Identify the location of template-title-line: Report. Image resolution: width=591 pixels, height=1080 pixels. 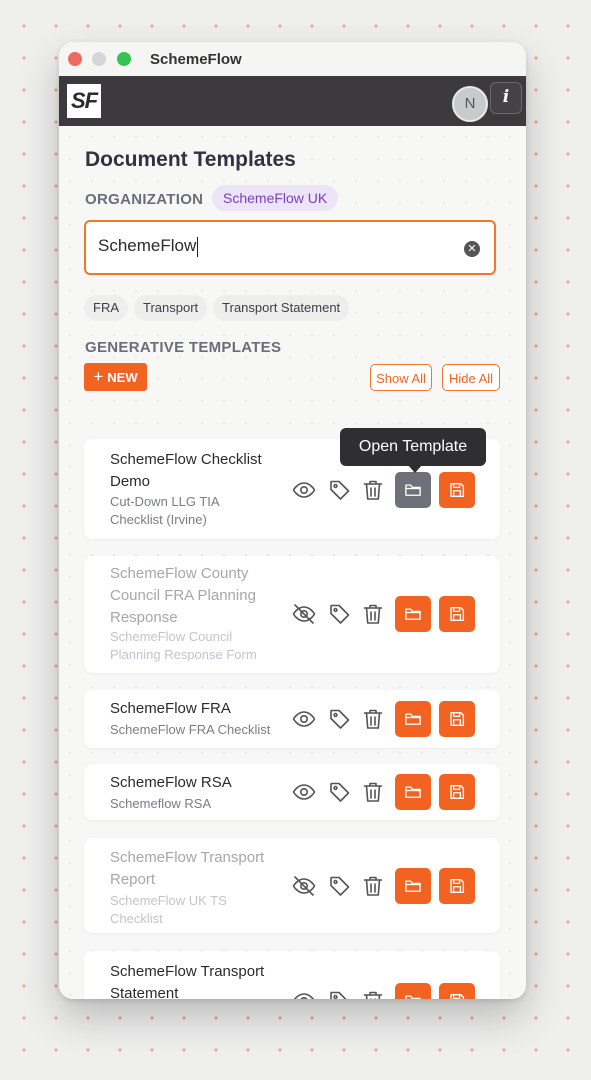
(133, 879).